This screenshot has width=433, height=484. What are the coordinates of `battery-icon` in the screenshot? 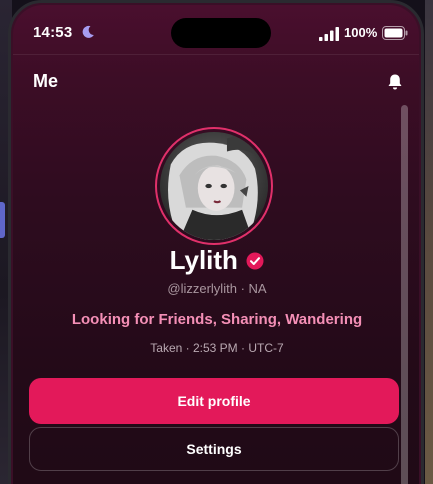 It's located at (395, 33).